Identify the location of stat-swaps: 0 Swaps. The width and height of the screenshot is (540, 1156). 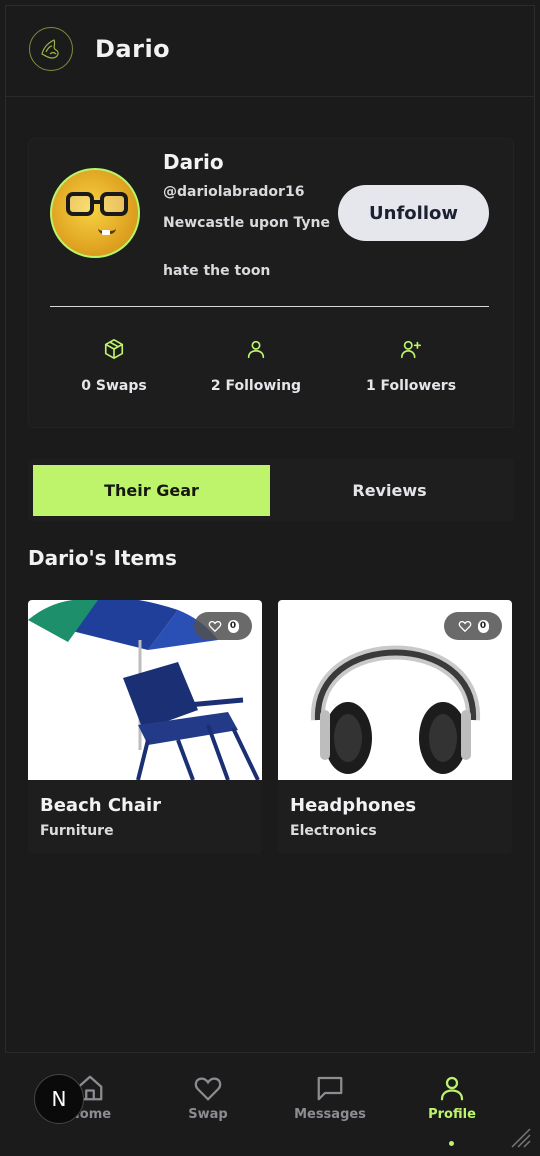
(114, 366).